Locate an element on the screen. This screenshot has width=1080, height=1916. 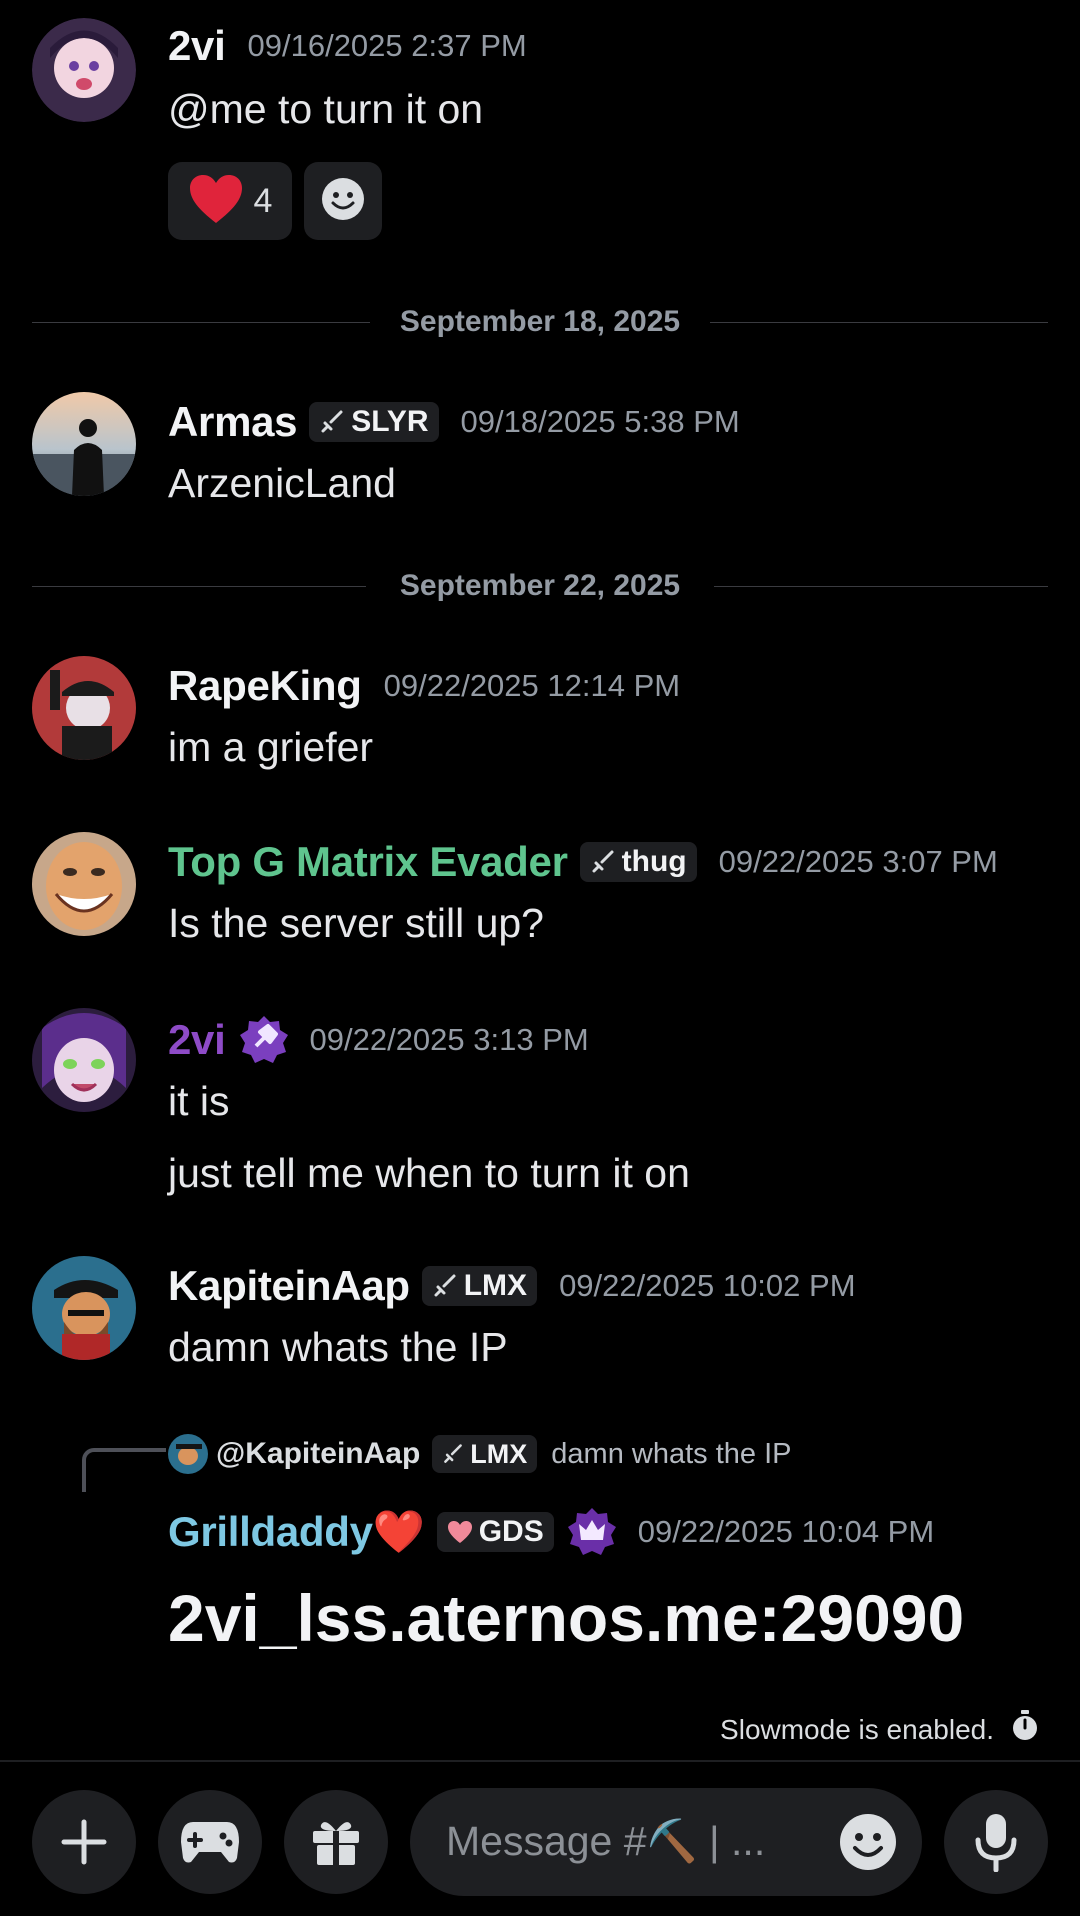
date-divider: September 22, 2025 is located at coordinates (540, 586).